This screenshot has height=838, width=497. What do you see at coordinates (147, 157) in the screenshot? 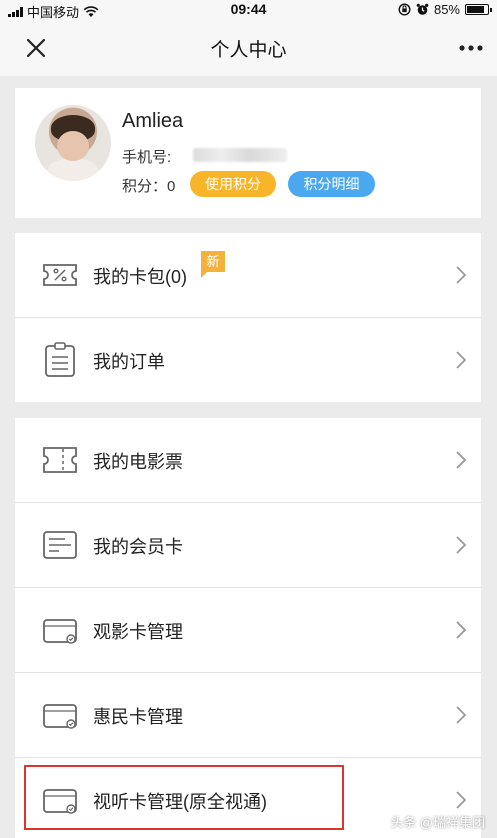
I see `phone-label: 手机号:` at bounding box center [147, 157].